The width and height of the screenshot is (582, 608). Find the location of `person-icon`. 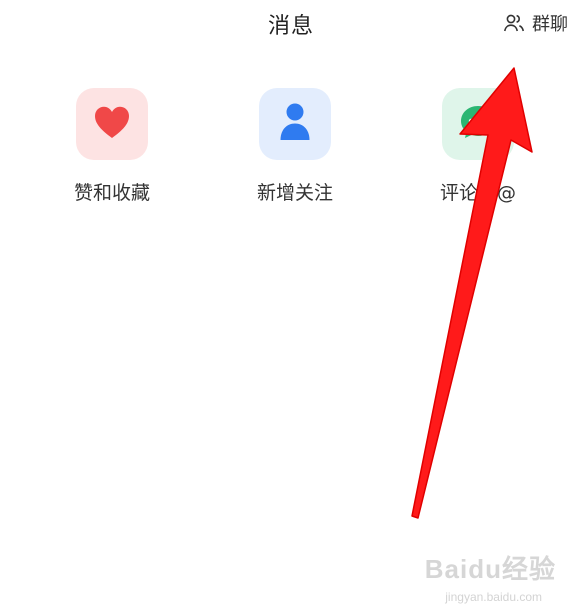

person-icon is located at coordinates (295, 124).